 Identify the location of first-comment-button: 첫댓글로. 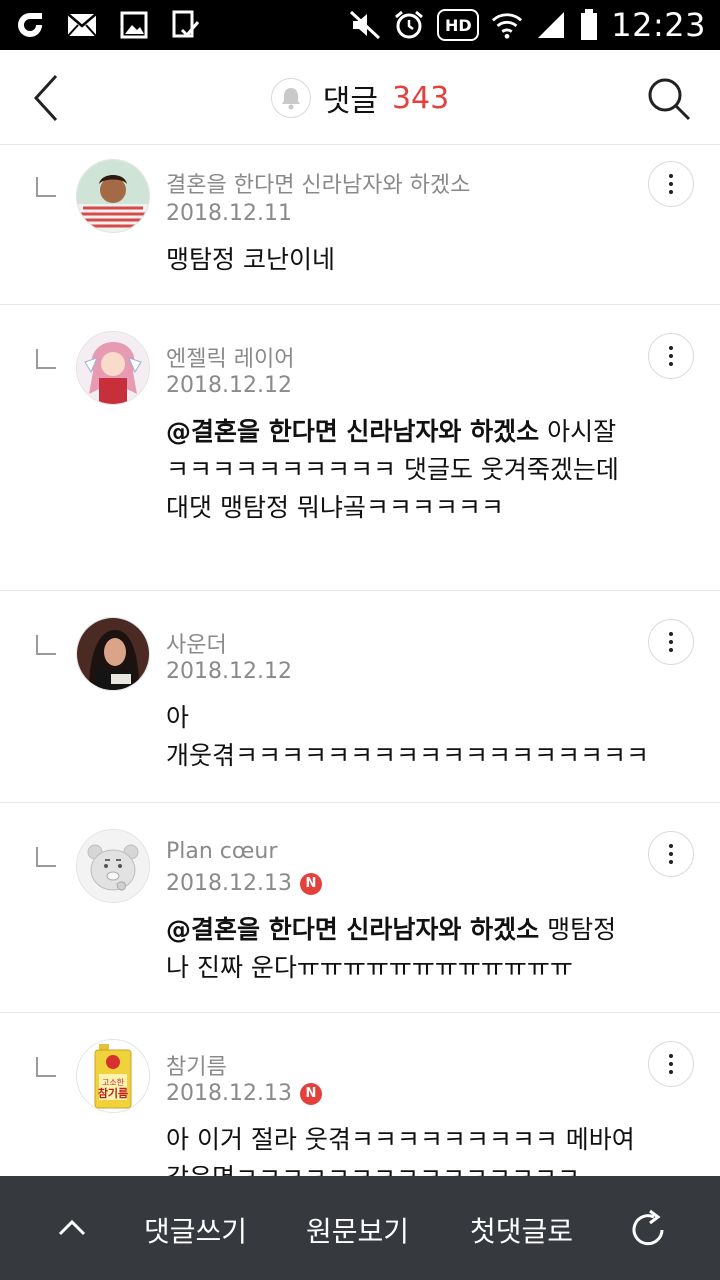
(521, 1230).